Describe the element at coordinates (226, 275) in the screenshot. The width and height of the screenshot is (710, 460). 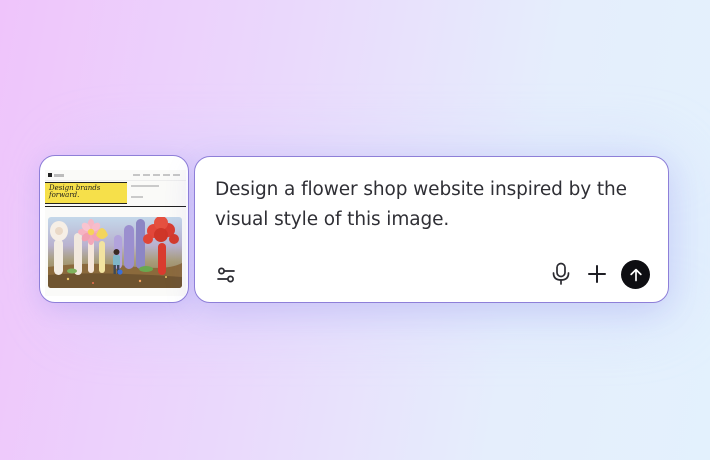
I see `sliders-icon` at that location.